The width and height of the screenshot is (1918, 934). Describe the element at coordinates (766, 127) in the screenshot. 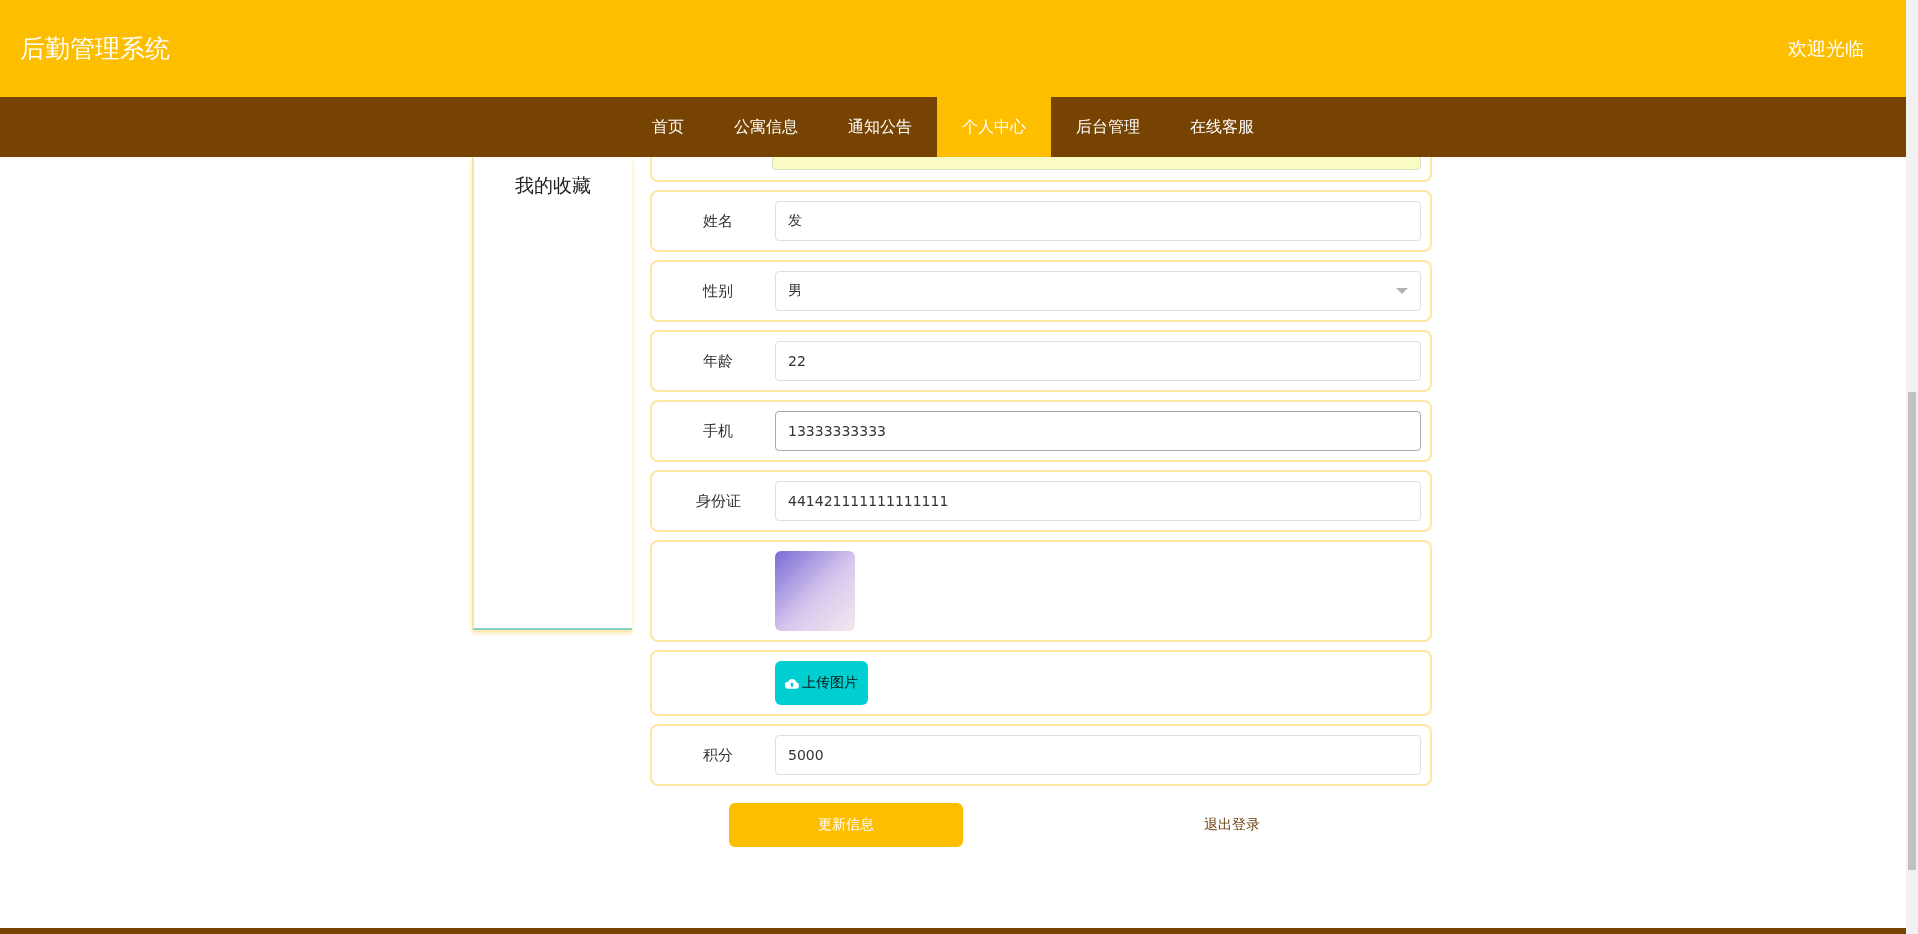

I see `nav-tab: 公寓信息` at that location.